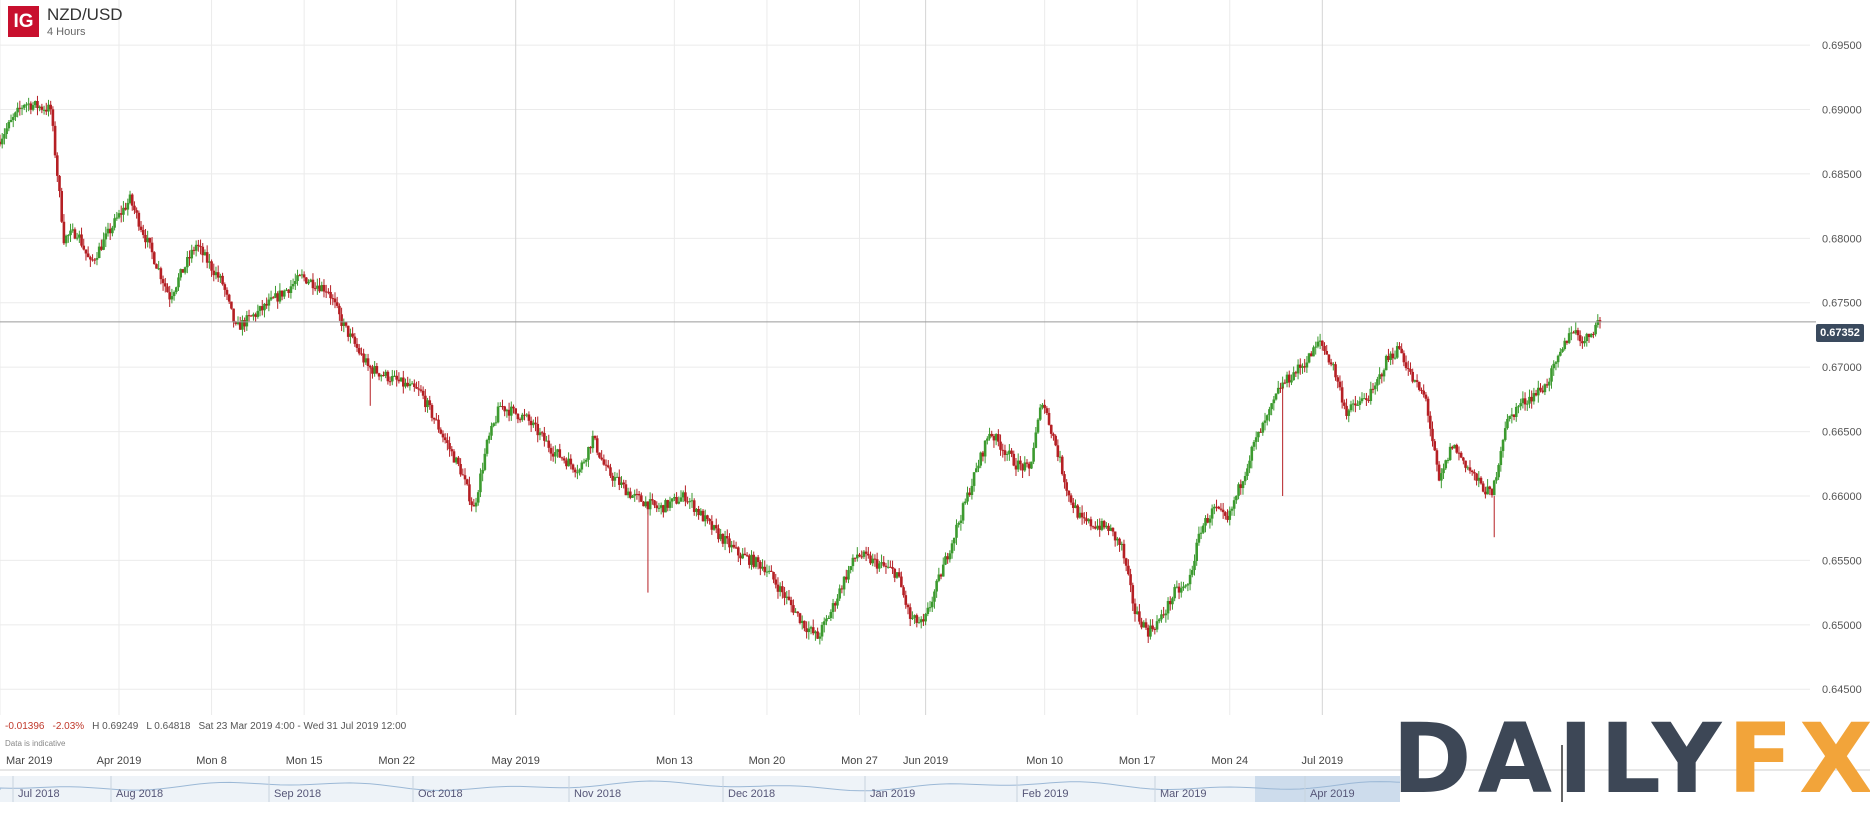 This screenshot has height=815, width=1870. What do you see at coordinates (892, 794) in the screenshot?
I see `navigator-label: Jan 2019` at bounding box center [892, 794].